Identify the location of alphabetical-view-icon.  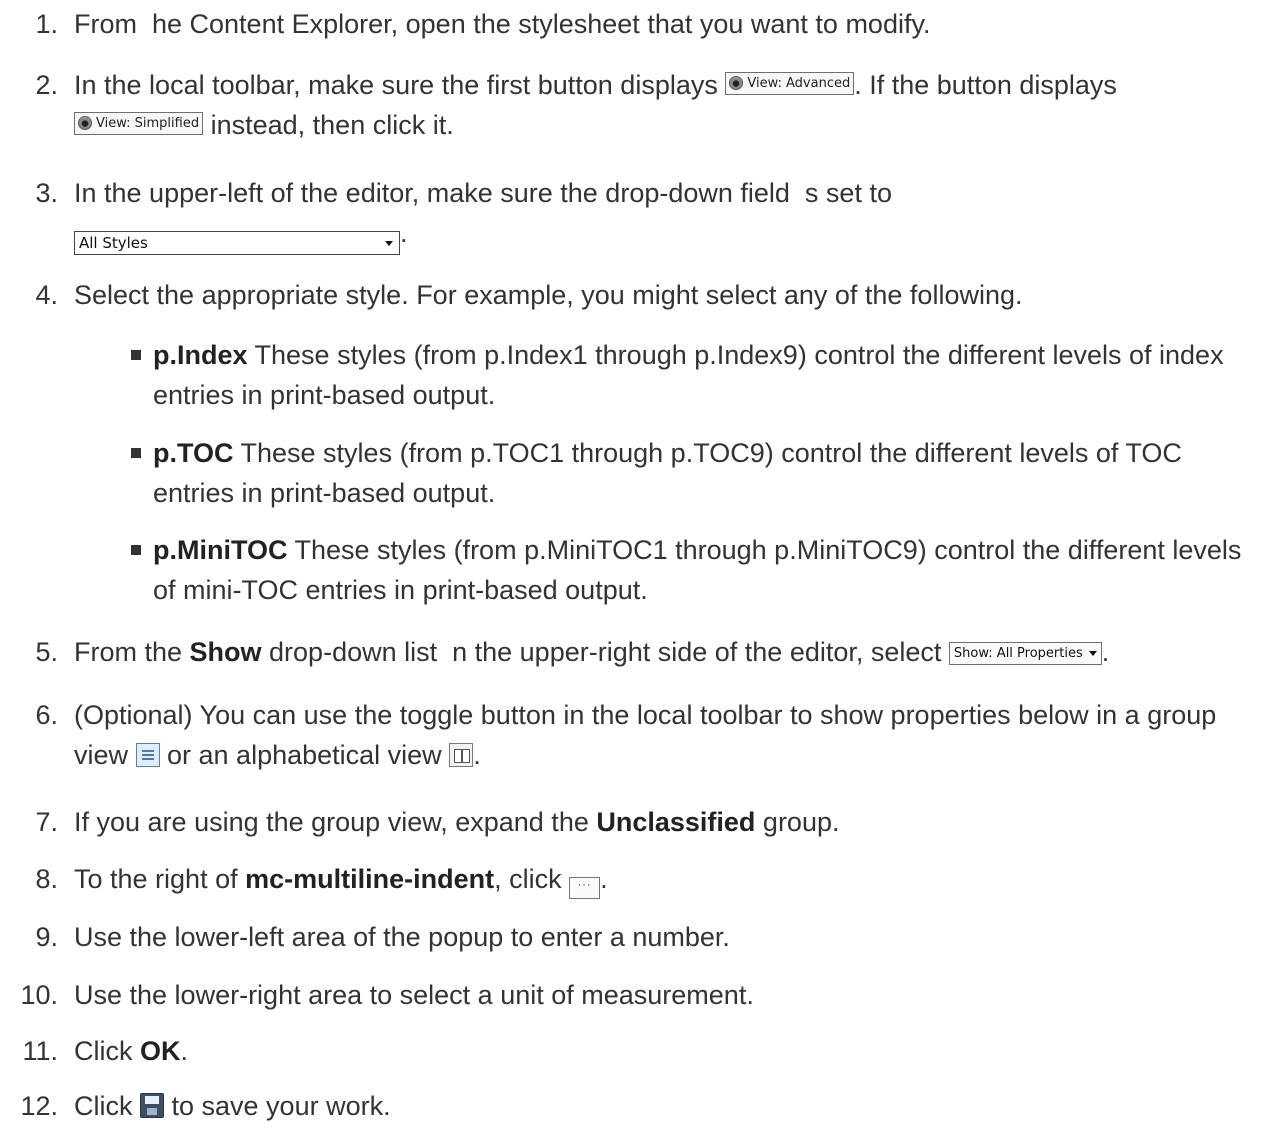
(461, 755).